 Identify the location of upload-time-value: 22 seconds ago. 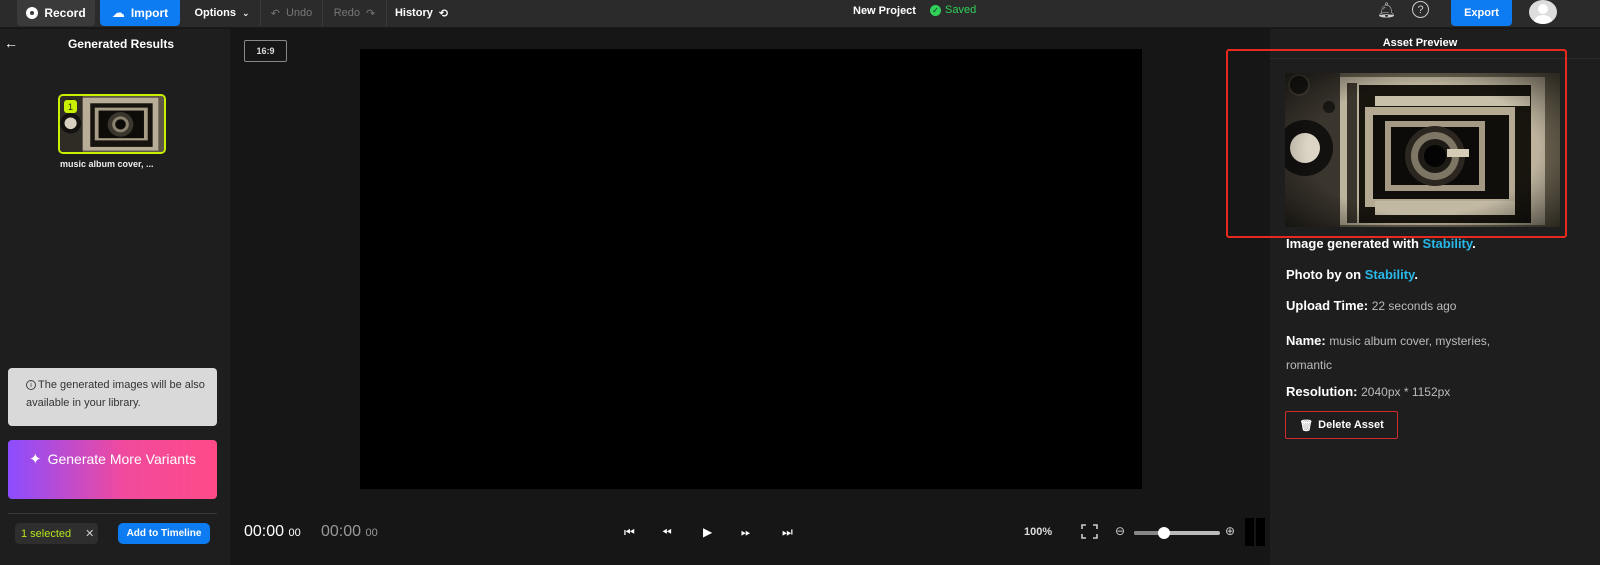
(1414, 306).